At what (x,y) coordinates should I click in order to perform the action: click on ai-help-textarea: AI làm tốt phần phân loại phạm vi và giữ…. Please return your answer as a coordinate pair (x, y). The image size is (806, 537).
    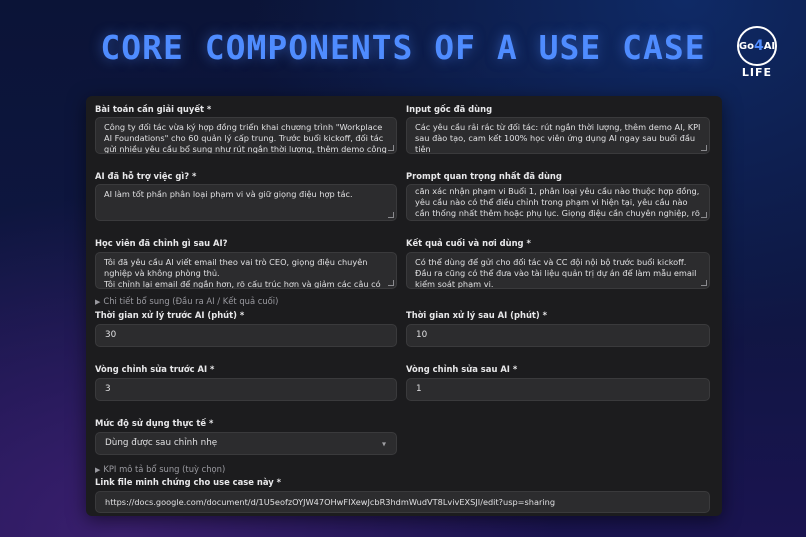
    Looking at the image, I should click on (246, 202).